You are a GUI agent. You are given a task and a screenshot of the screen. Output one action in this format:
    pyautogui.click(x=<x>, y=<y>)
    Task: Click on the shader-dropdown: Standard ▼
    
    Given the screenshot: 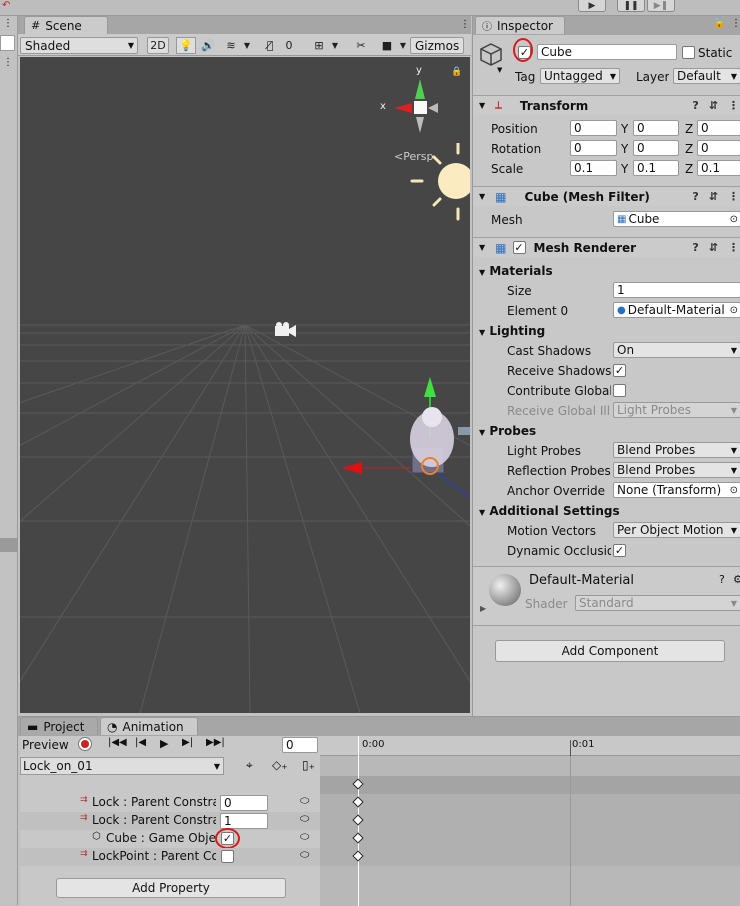 What is the action you would take?
    pyautogui.click(x=657, y=603)
    